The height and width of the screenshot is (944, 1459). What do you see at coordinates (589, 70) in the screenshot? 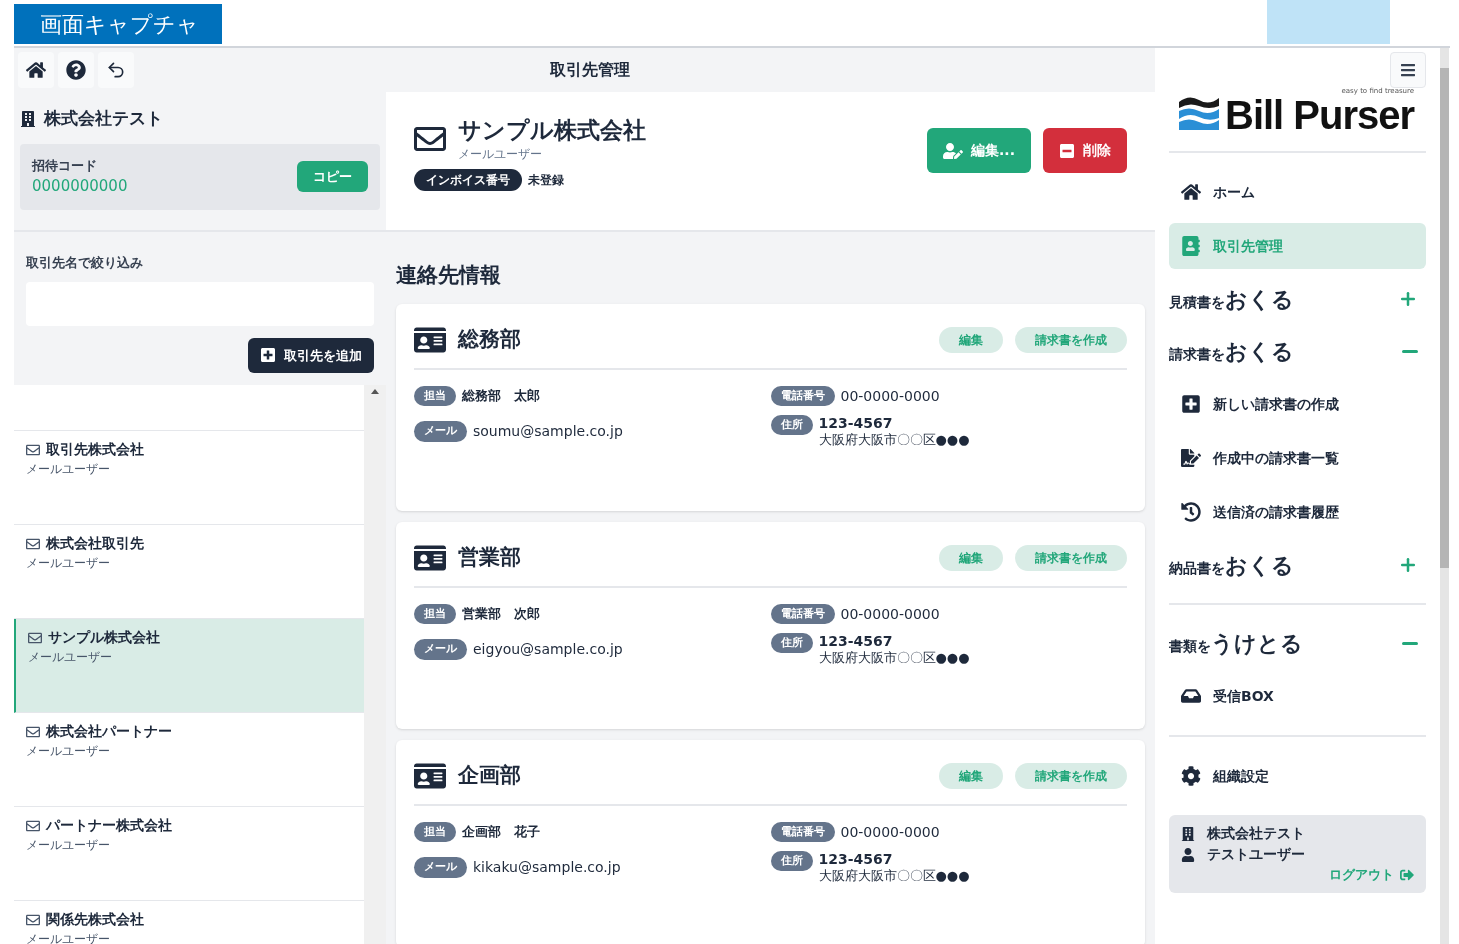
I see `page-title: 取引先管理` at bounding box center [589, 70].